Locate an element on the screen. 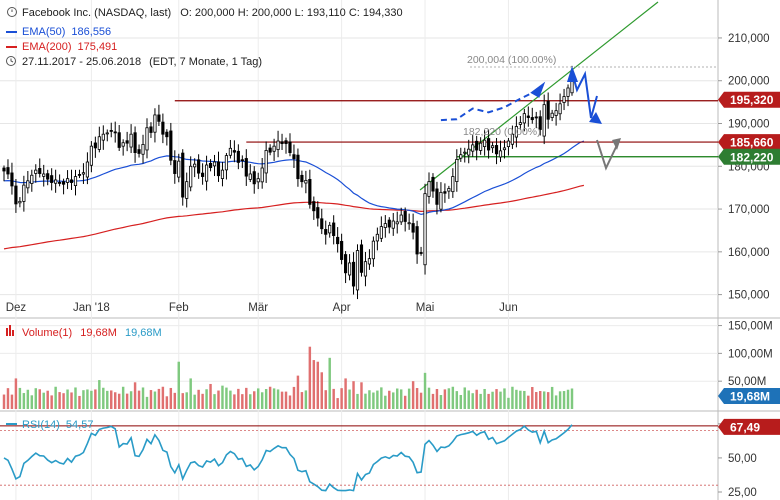 This screenshot has height=500, width=780. badge-resistance-1: 185,660 is located at coordinates (752, 143).